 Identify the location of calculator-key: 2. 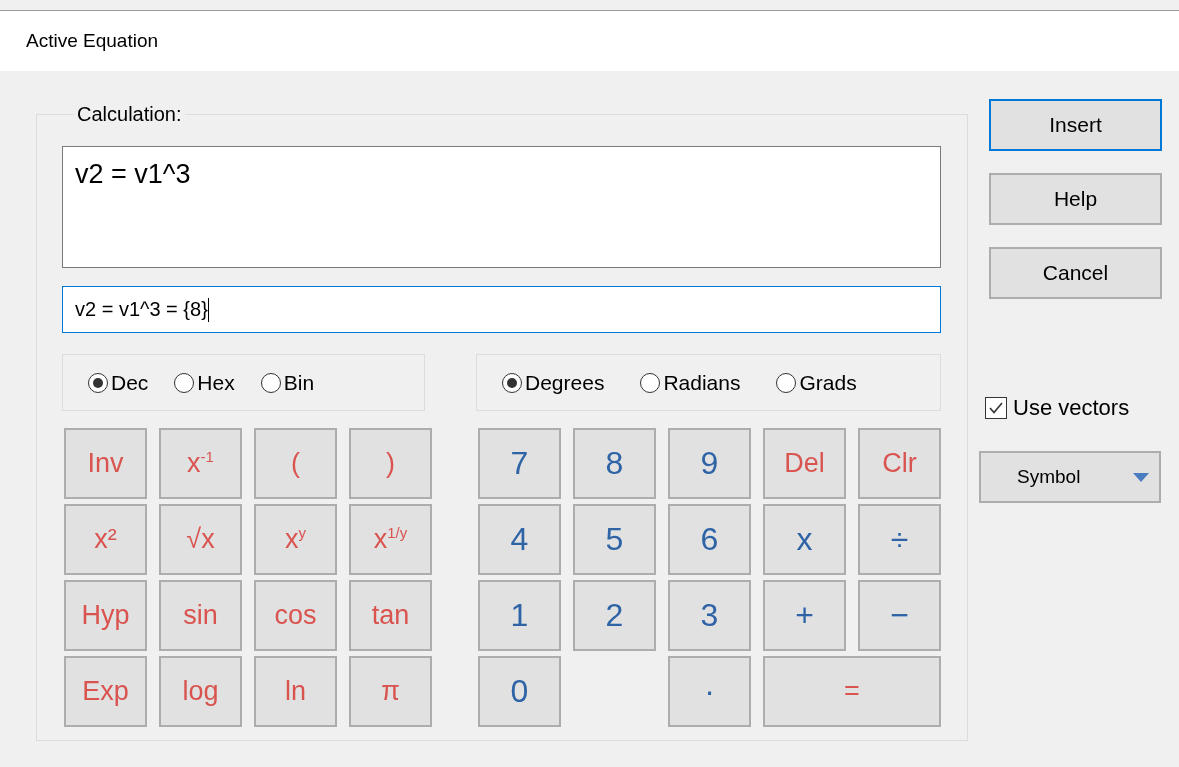
(614, 615).